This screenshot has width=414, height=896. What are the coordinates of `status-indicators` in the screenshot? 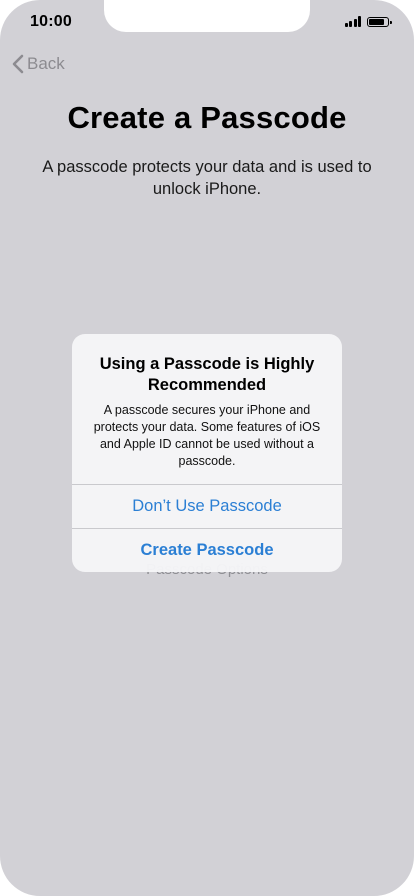 It's located at (368, 21).